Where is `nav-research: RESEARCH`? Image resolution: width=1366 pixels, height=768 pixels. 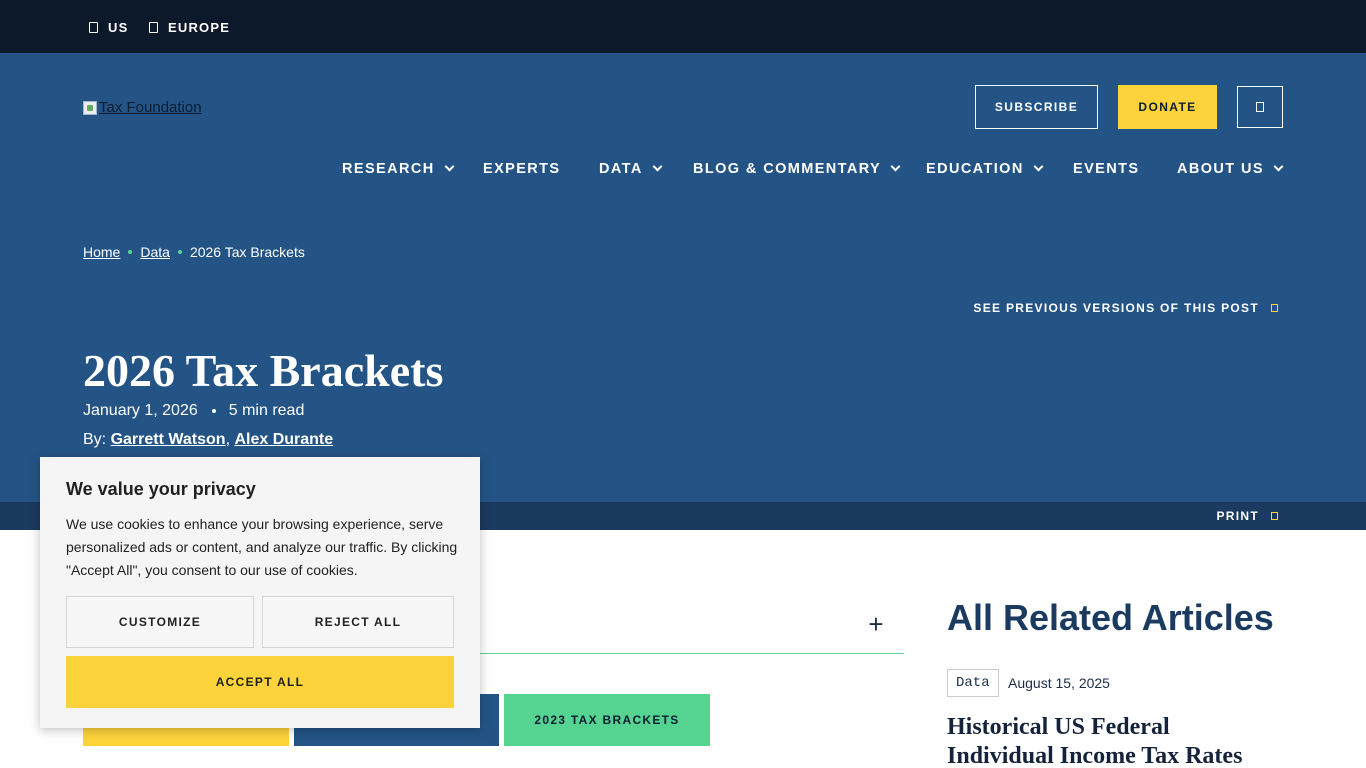 nav-research: RESEARCH is located at coordinates (398, 169).